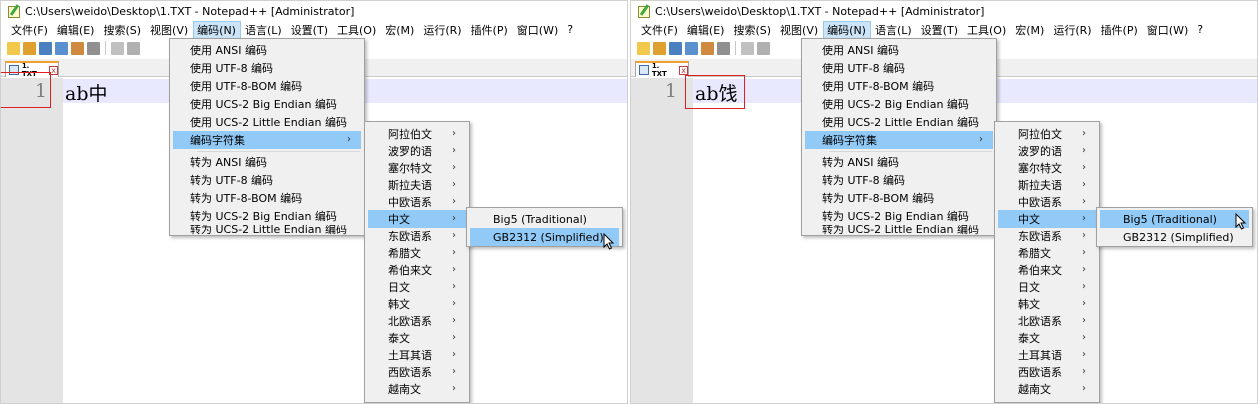 This screenshot has height=404, width=1258. Describe the element at coordinates (847, 29) in the screenshot. I see `menu-encoding: 编码(N)` at that location.